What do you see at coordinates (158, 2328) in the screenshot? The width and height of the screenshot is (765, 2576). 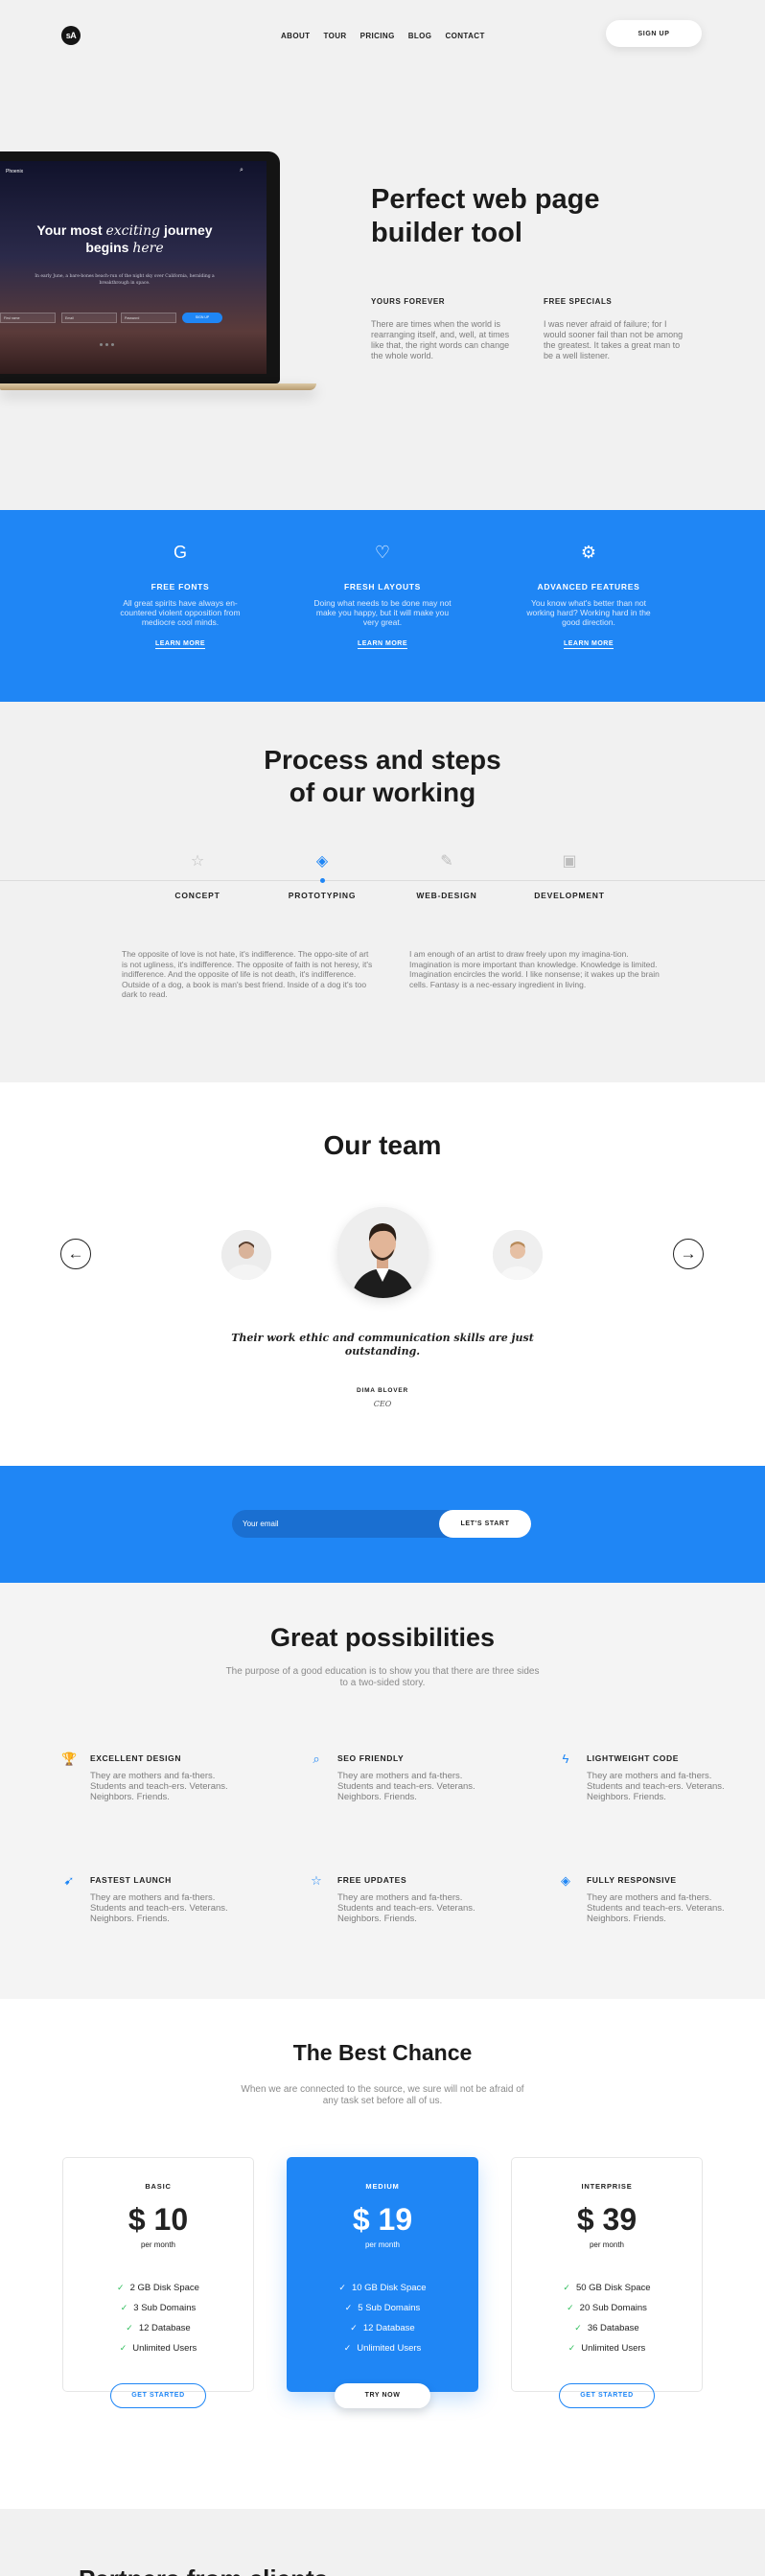 I see `plan-feature: ✓ 12 Database` at bounding box center [158, 2328].